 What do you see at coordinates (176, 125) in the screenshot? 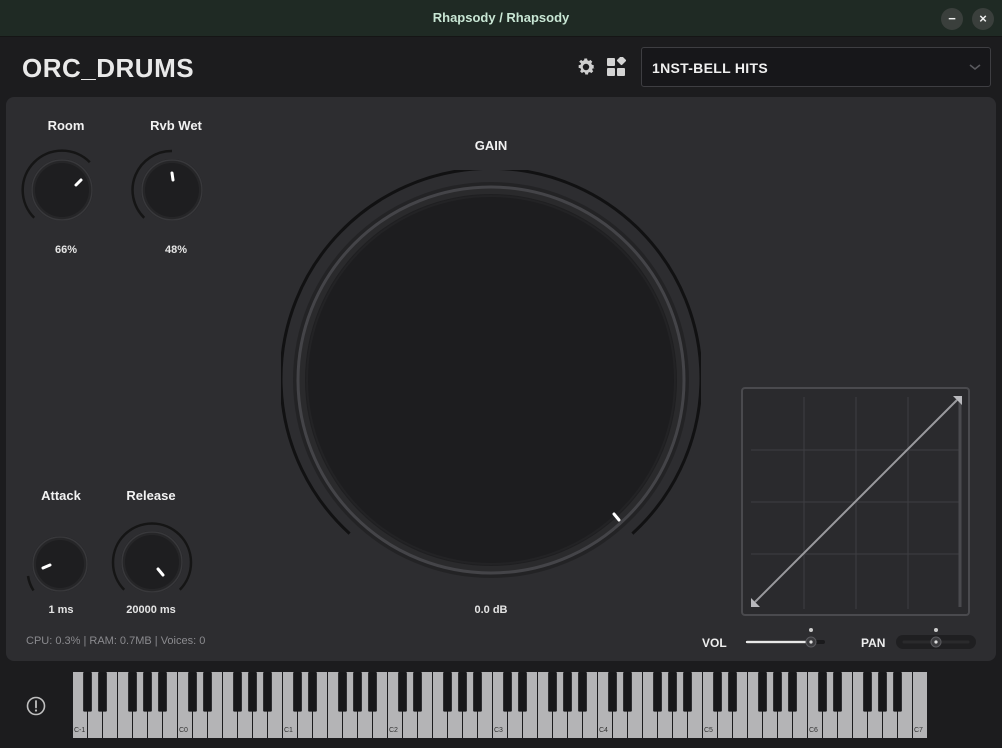
I see `rvb-wet-label: Rvb Wet` at bounding box center [176, 125].